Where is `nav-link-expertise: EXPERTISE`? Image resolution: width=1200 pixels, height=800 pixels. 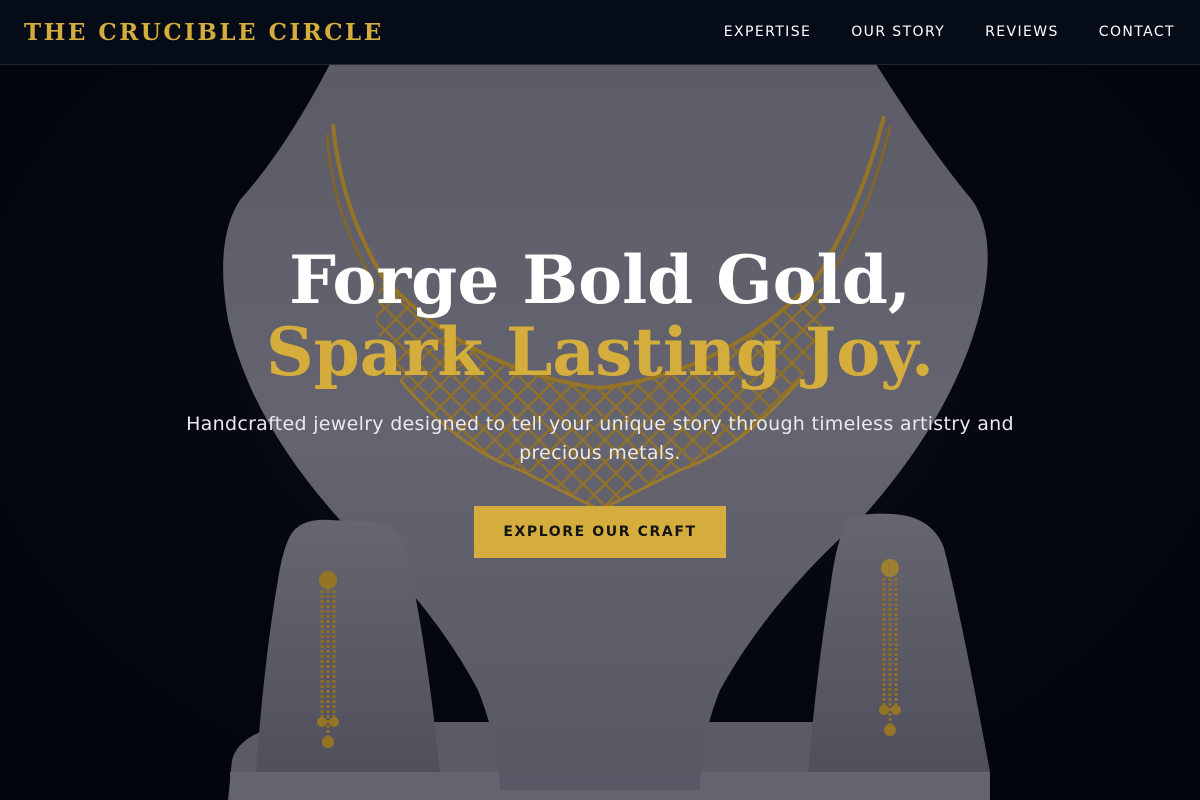
nav-link-expertise: EXPERTISE is located at coordinates (767, 32).